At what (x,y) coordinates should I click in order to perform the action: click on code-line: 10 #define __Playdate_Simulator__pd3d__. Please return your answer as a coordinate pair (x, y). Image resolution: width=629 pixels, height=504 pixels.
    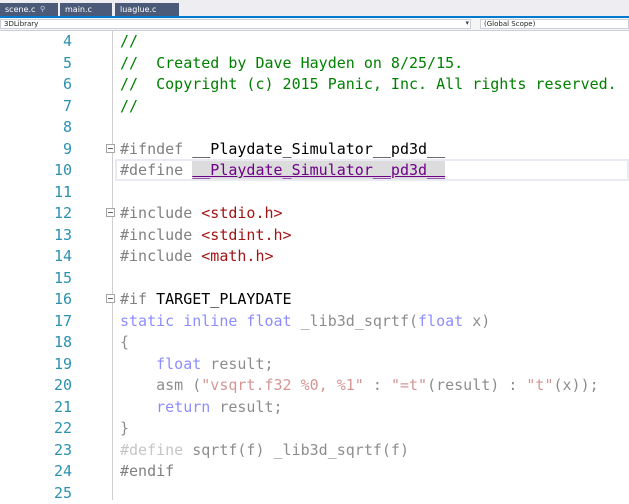
    Looking at the image, I should click on (314, 171).